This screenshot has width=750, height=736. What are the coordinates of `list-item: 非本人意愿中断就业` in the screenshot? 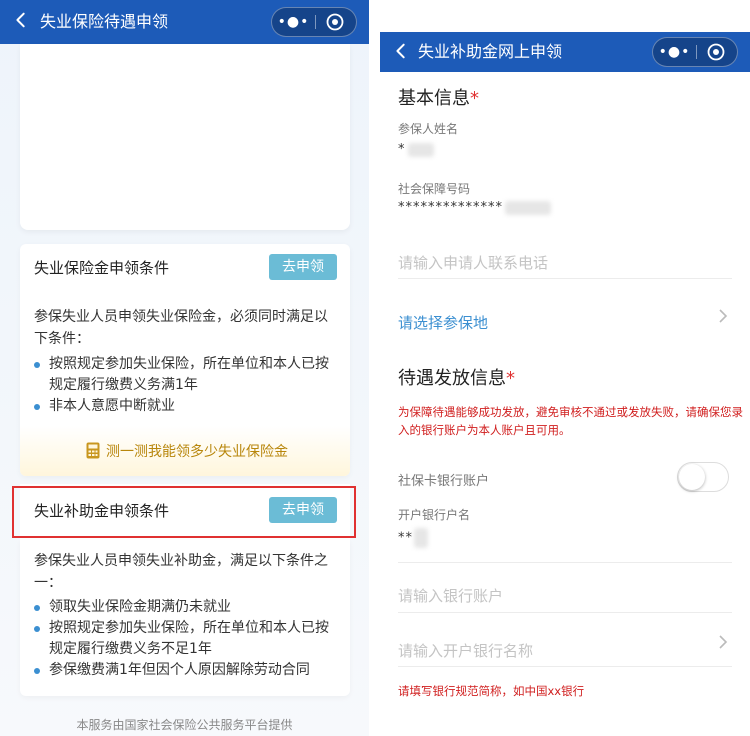 It's located at (186, 406).